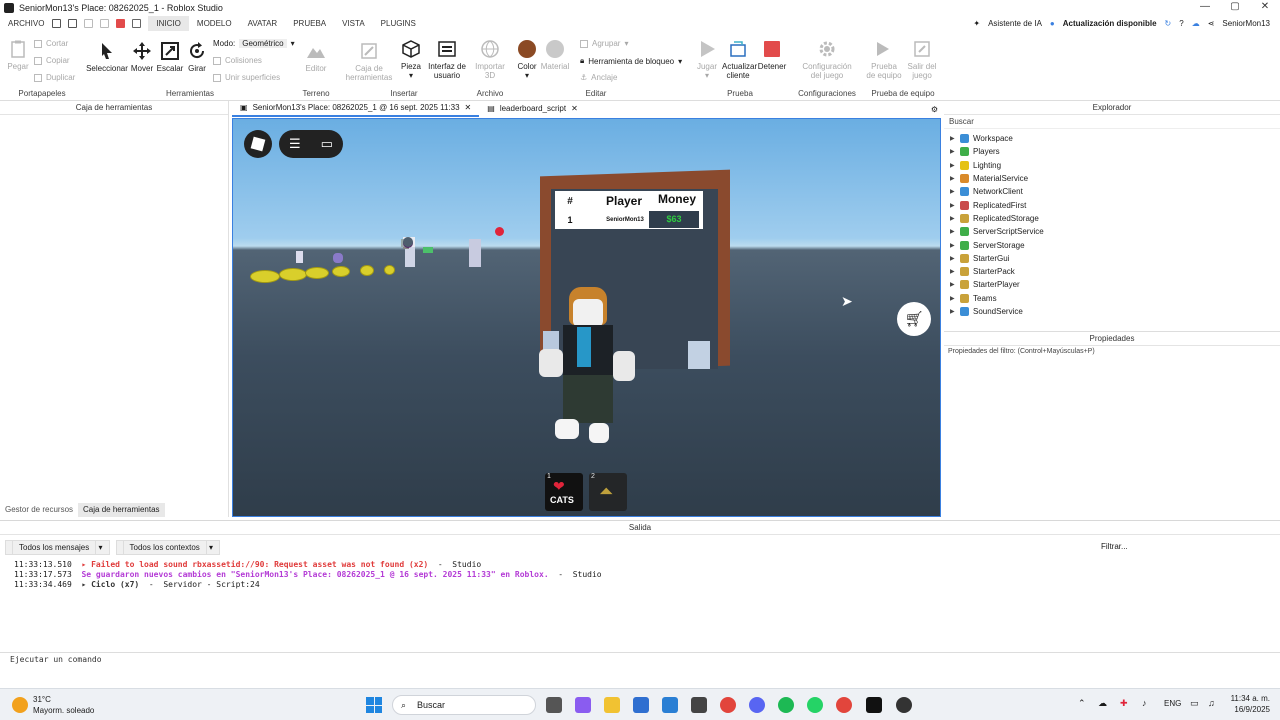 The image size is (1280, 720). Describe the element at coordinates (398, 23) in the screenshot. I see `menu-plugins: PLUGINS` at that location.